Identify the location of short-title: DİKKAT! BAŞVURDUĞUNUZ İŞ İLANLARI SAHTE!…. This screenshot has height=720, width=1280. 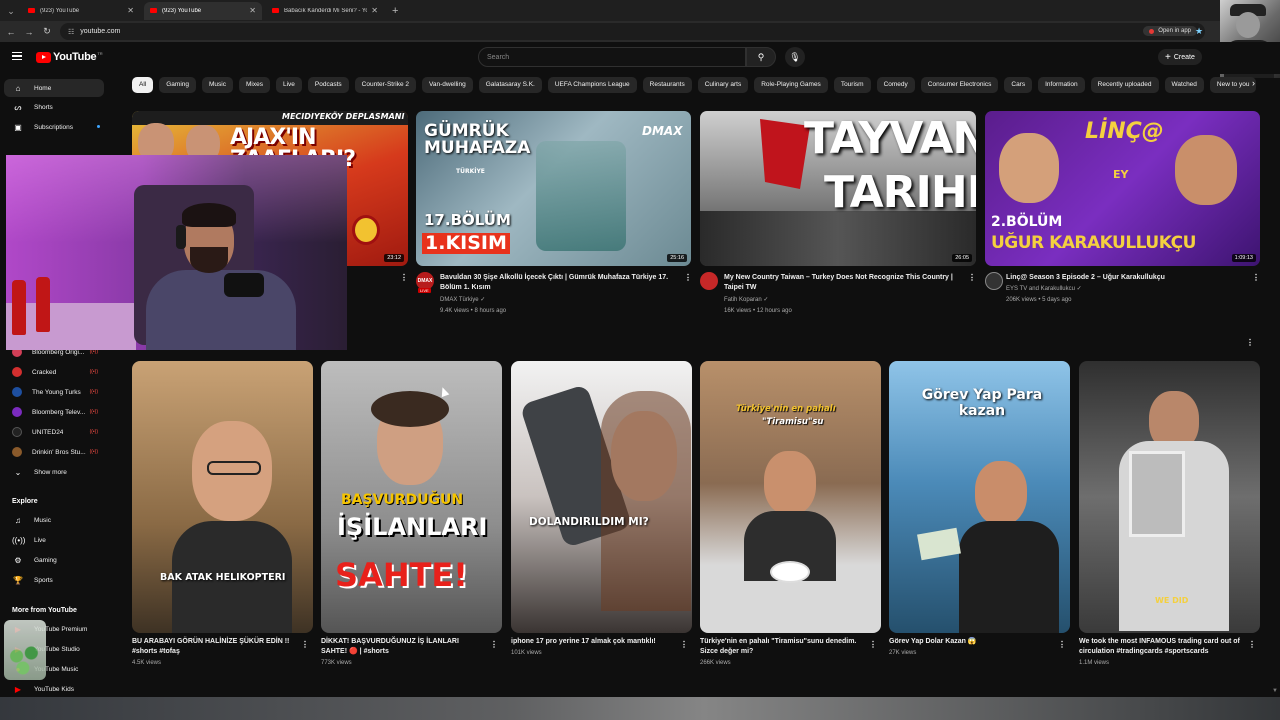
(403, 647).